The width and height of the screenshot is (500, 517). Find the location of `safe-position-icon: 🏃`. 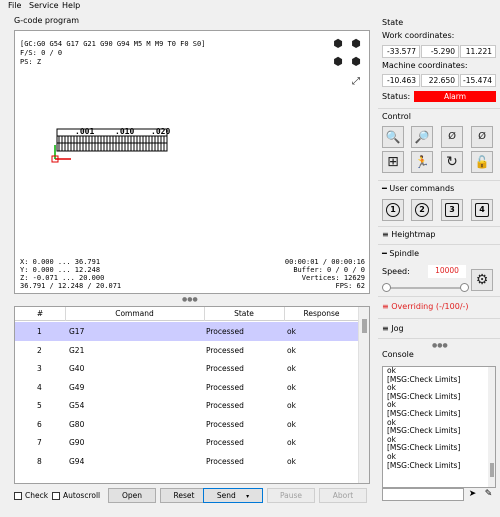

safe-position-icon: 🏃 is located at coordinates (422, 162).